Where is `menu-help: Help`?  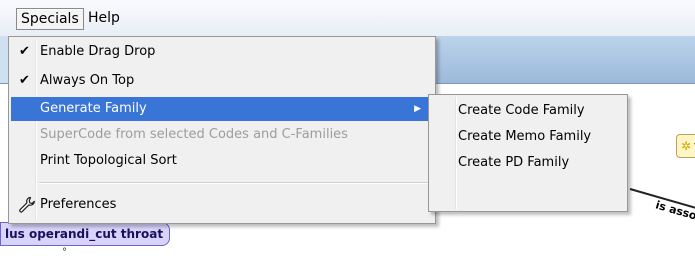 menu-help: Help is located at coordinates (104, 18).